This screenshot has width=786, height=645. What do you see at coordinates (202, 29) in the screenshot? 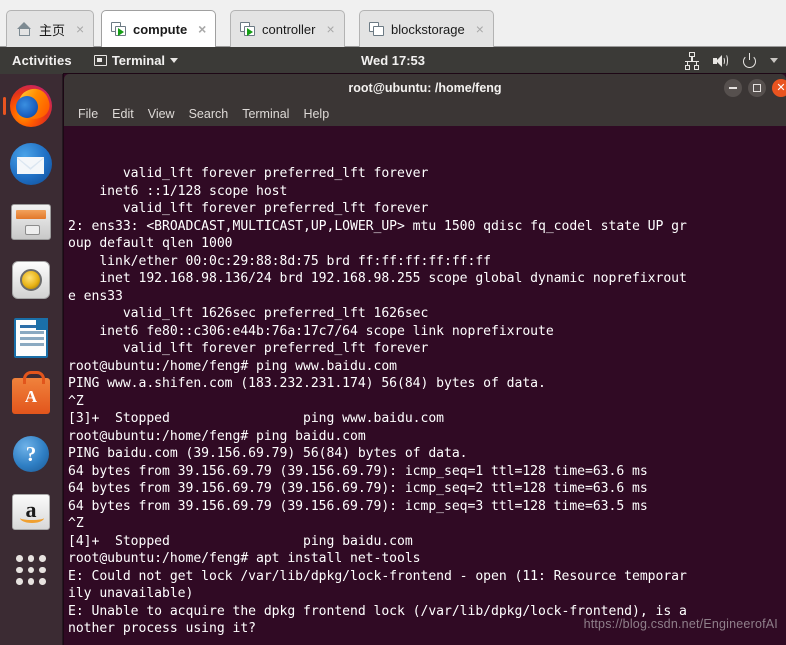
I see `tab-close-compute: ×` at bounding box center [202, 29].